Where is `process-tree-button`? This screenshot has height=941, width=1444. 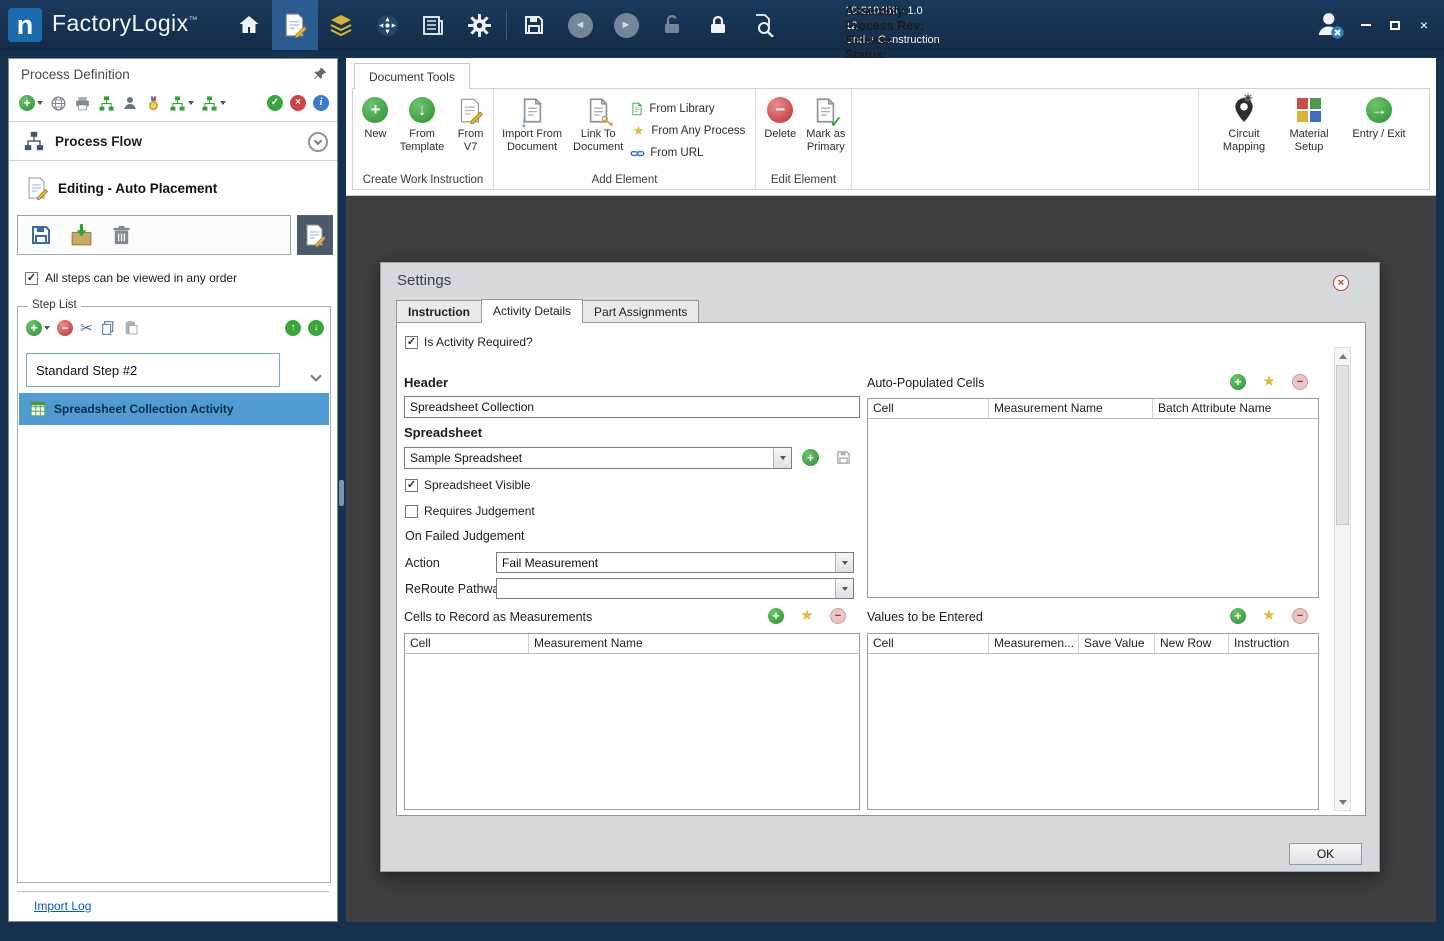 process-tree-button is located at coordinates (106, 103).